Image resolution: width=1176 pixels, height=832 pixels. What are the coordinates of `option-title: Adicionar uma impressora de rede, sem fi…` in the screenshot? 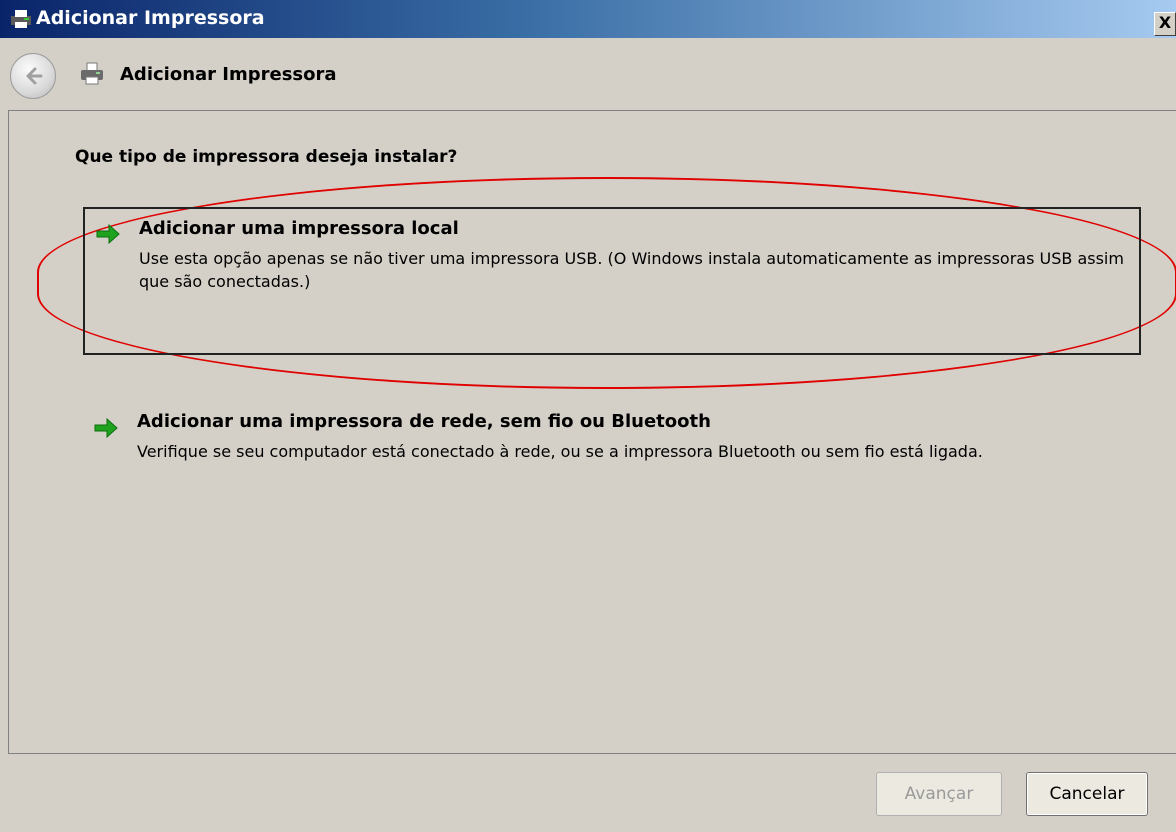 It's located at (424, 421).